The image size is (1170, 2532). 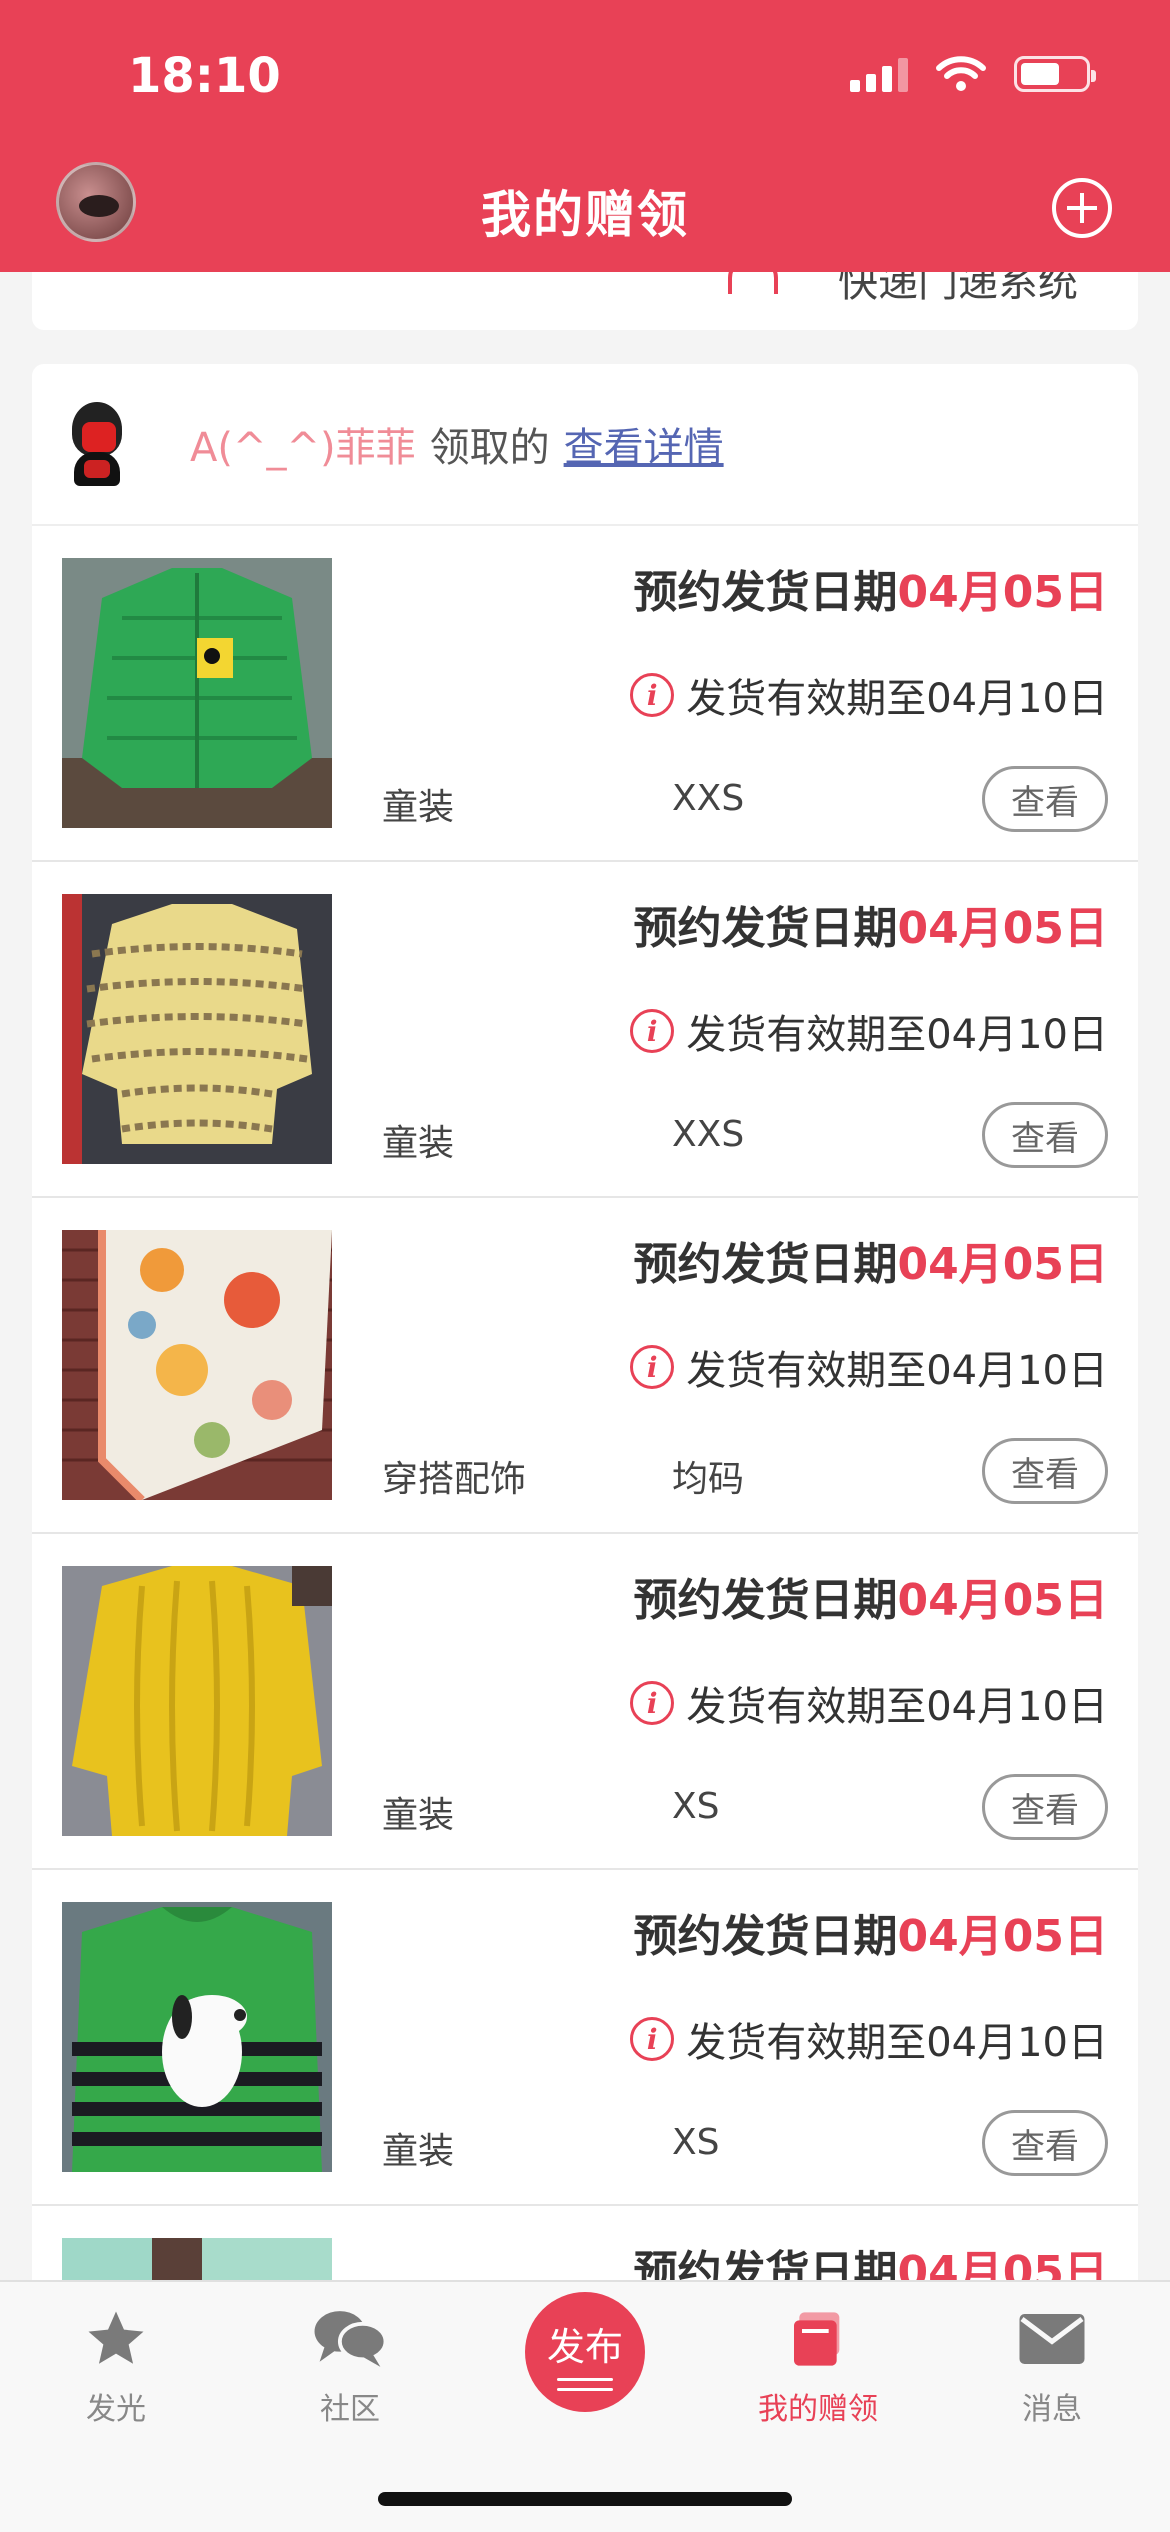 What do you see at coordinates (489, 448) in the screenshot?
I see `receiver-suffix: 领取的` at bounding box center [489, 448].